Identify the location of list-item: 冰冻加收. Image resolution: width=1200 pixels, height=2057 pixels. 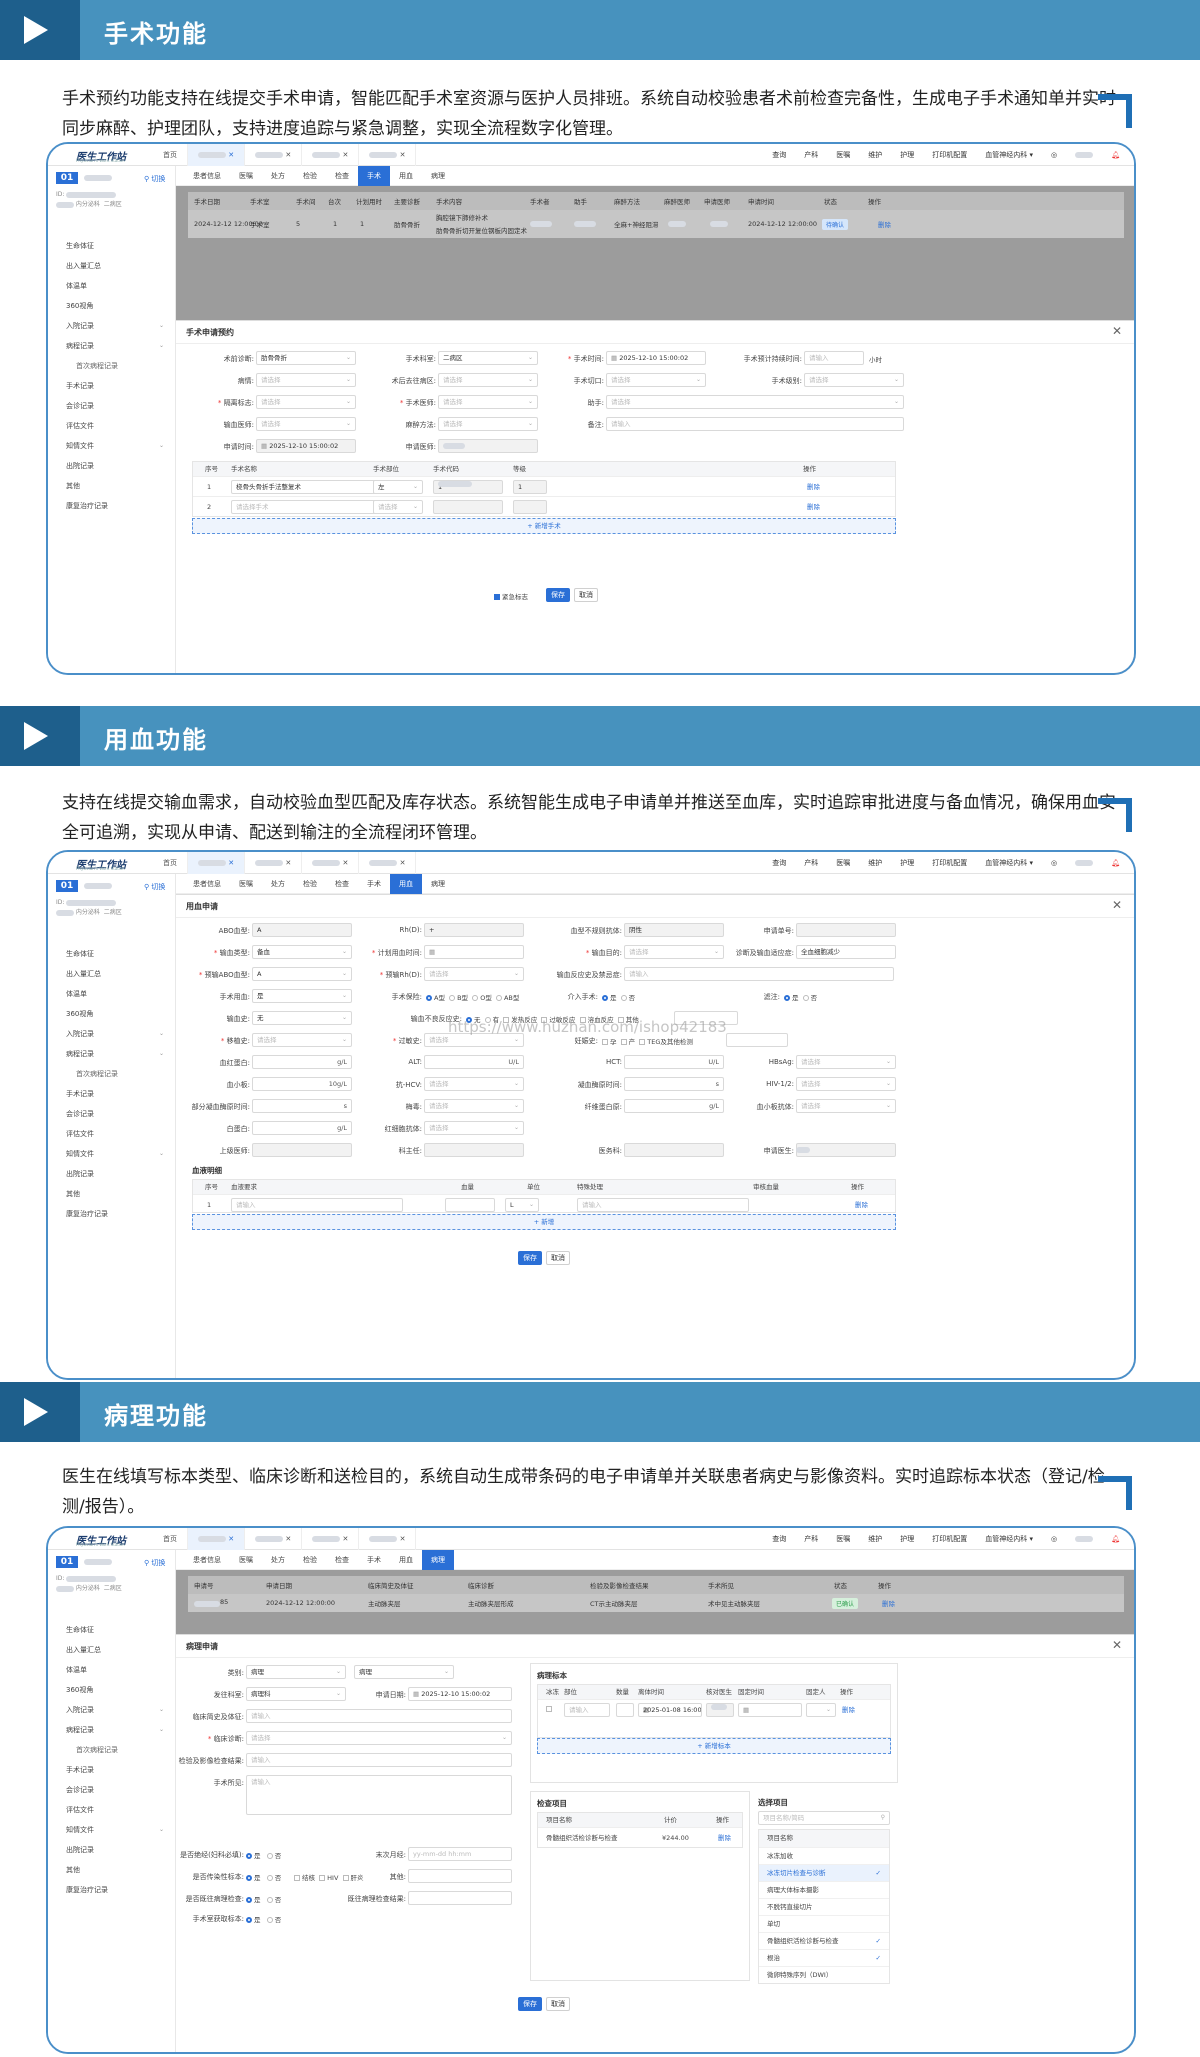
(824, 1855).